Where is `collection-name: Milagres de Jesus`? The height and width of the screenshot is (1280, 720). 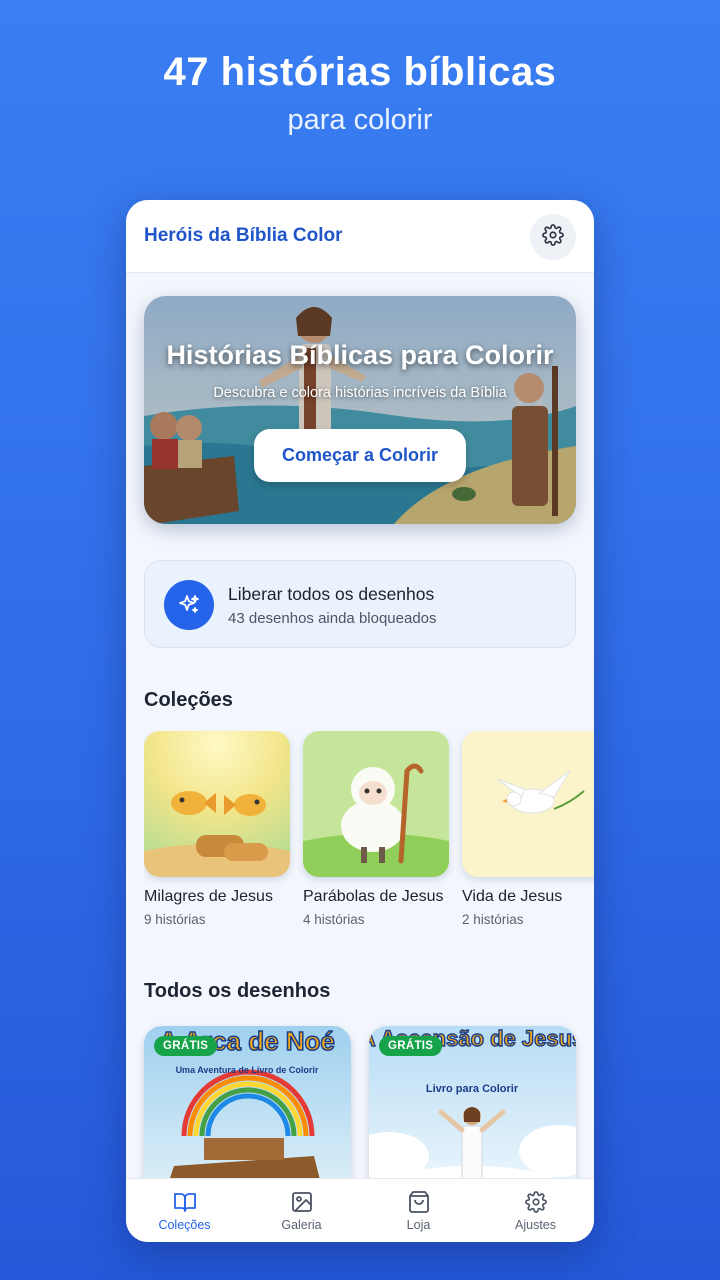 collection-name: Milagres de Jesus is located at coordinates (208, 896).